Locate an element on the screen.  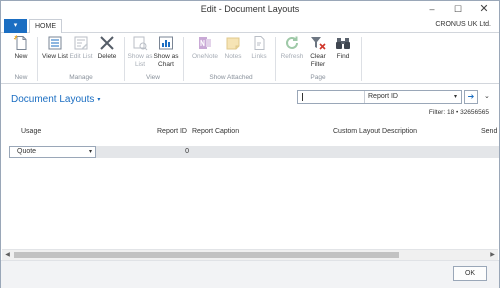
onenote-label: OneNote is located at coordinates (205, 56).